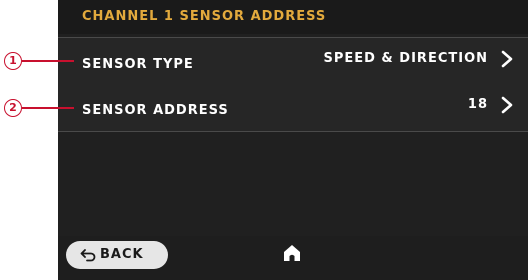 The height and width of the screenshot is (280, 528). What do you see at coordinates (48, 108) in the screenshot?
I see `callout-2-leader` at bounding box center [48, 108].